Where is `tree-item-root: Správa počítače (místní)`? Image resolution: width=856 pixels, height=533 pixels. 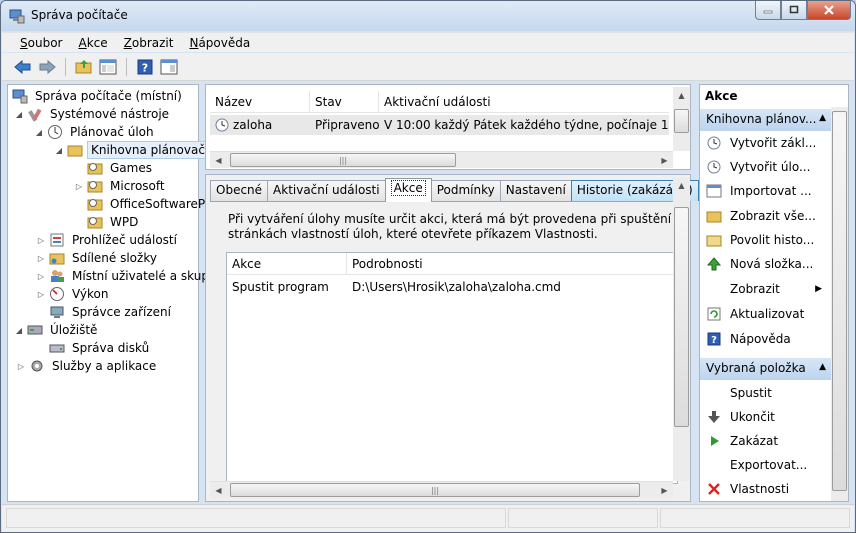 tree-item-root: Správa počítače (místní) is located at coordinates (98, 96).